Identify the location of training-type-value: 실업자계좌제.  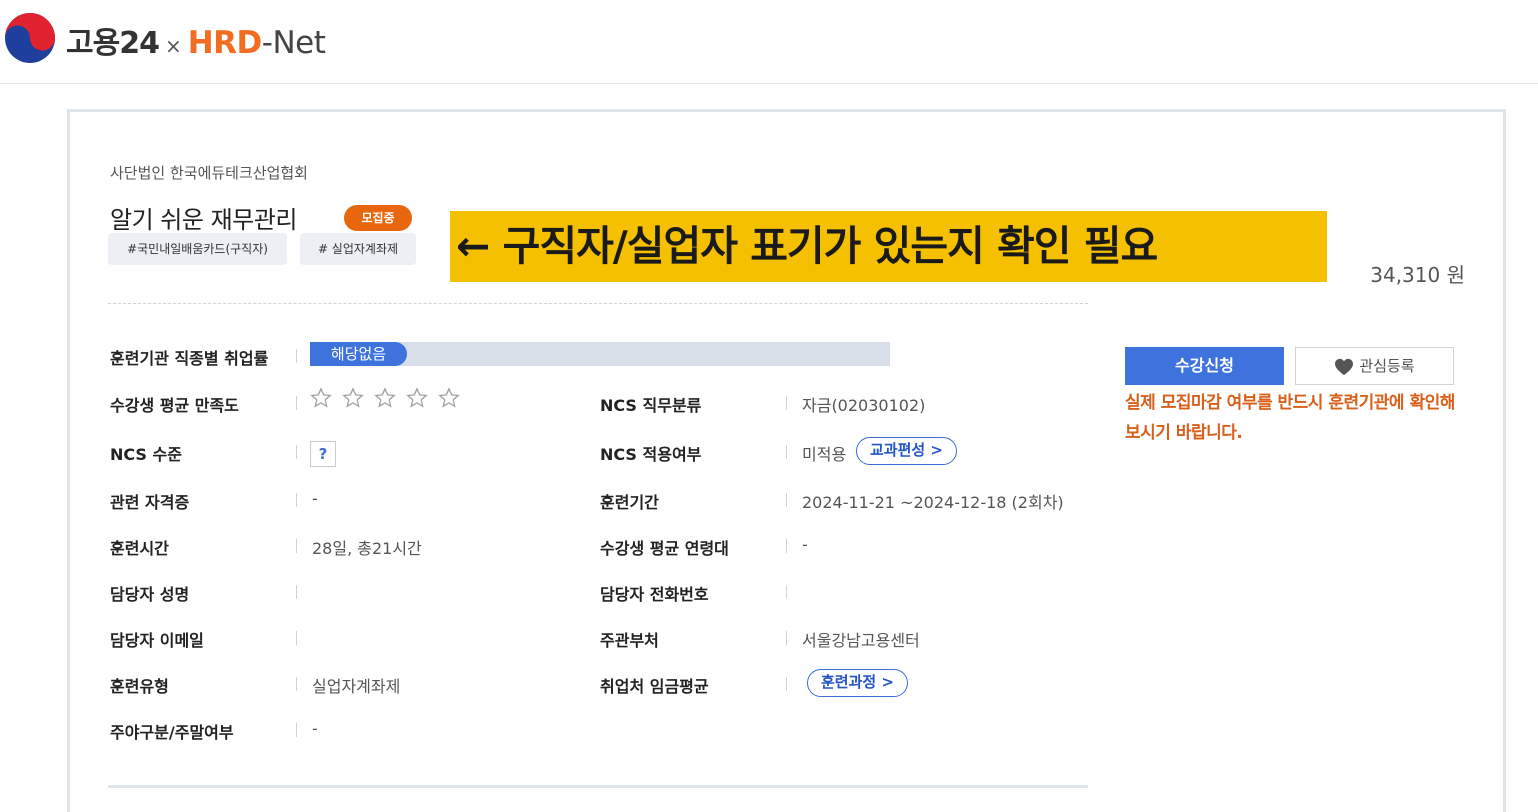
(356, 686).